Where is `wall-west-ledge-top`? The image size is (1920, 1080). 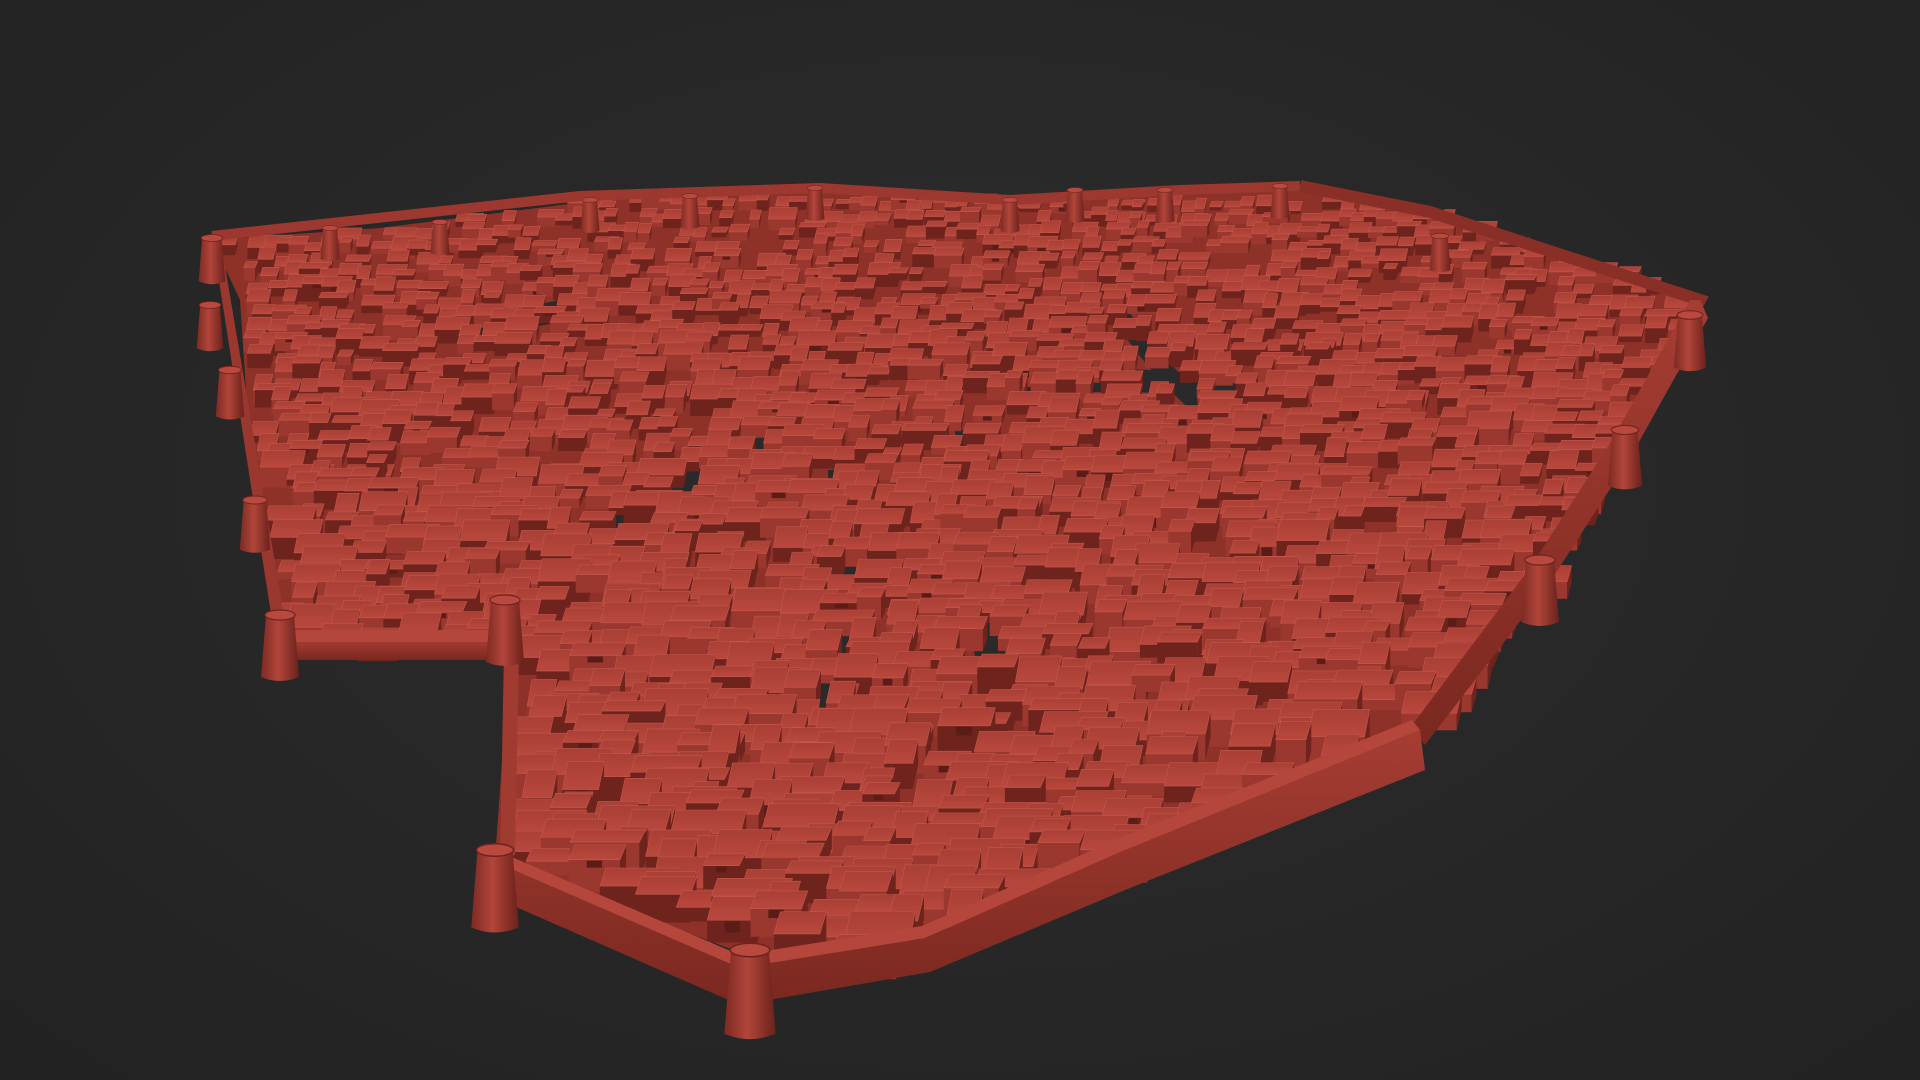 wall-west-ledge-top is located at coordinates (393, 636).